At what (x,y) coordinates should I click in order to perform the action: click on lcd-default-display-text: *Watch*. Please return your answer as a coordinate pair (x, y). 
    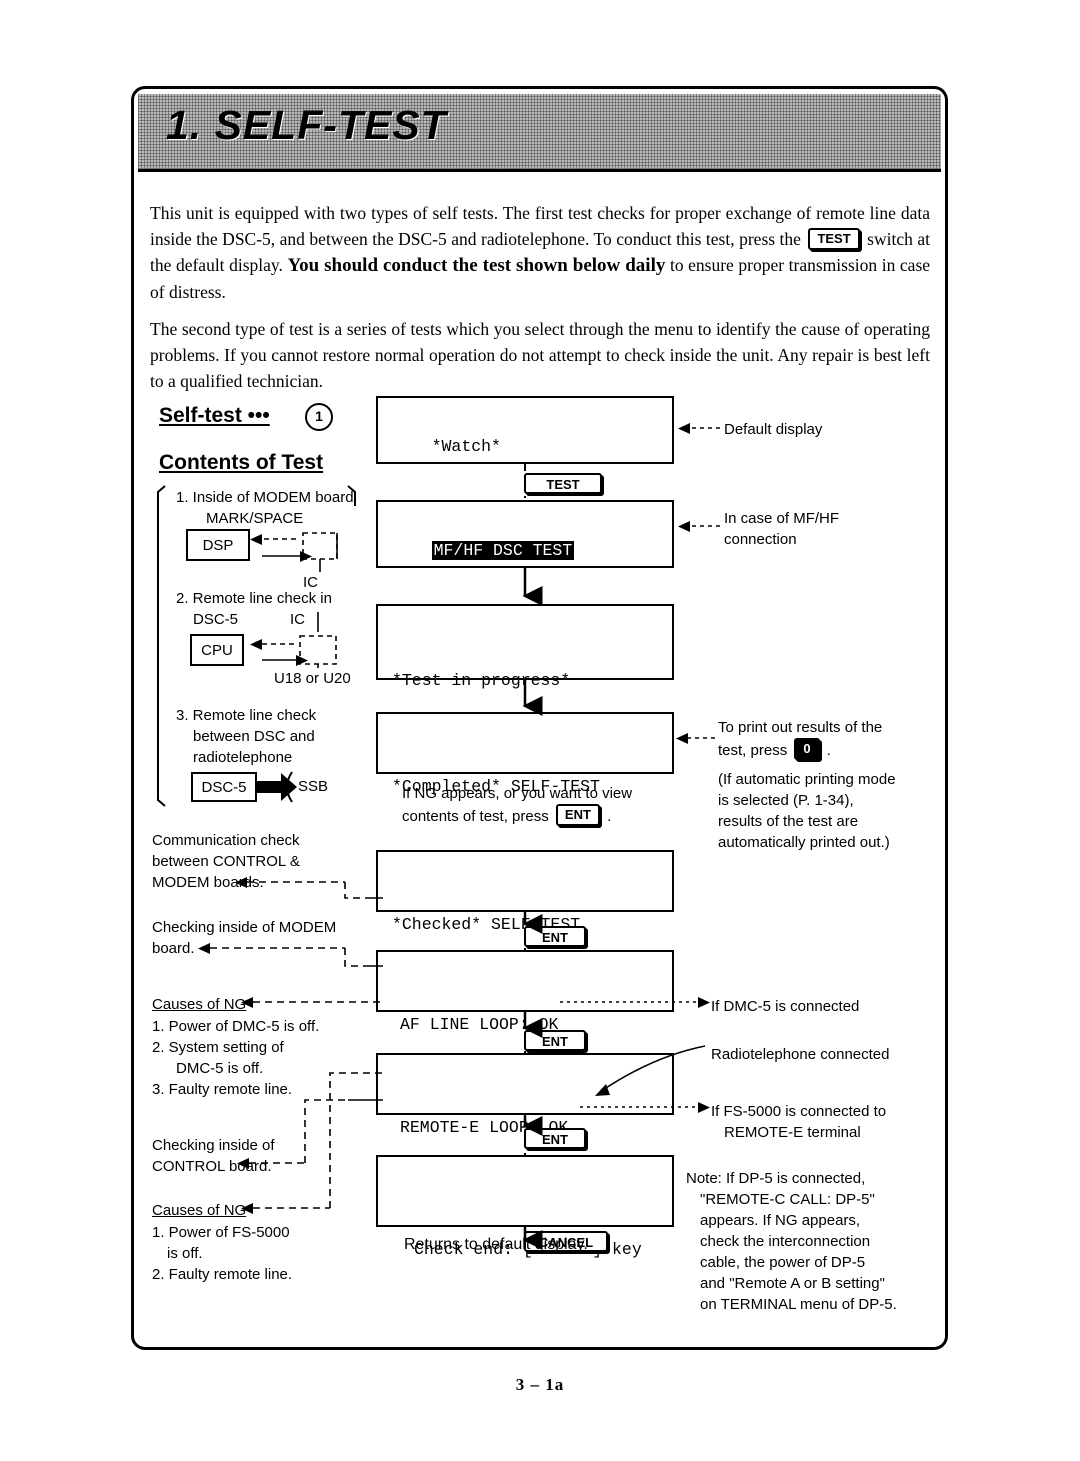
    Looking at the image, I should click on (466, 446).